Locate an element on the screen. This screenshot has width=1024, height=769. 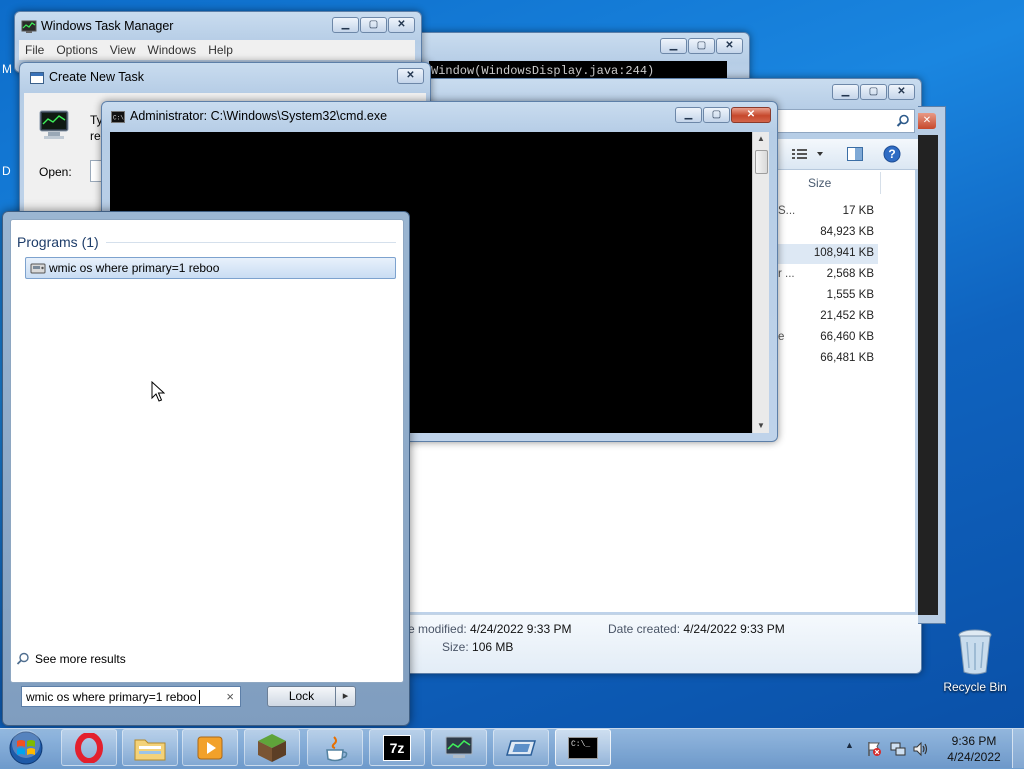
recycle-bin: Recycle Bin is located at coordinates (975, 664).